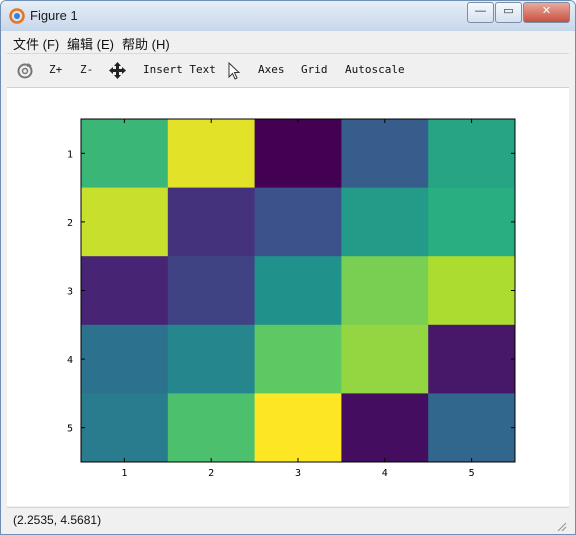 Image resolution: width=576 pixels, height=535 pixels. Describe the element at coordinates (179, 69) in the screenshot. I see `insert-text-button: Insert Text` at that location.